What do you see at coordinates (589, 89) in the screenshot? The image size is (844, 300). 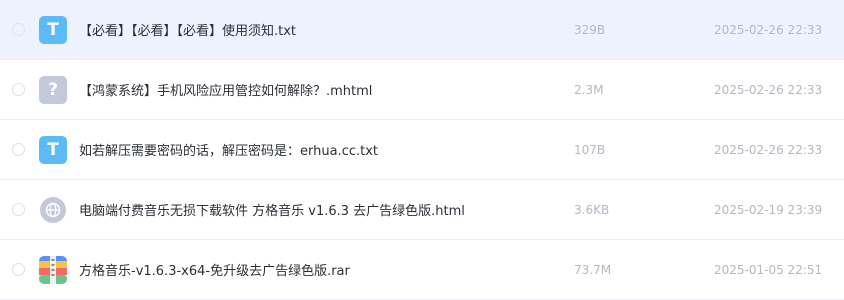 I see `file-size: 2.3M` at bounding box center [589, 89].